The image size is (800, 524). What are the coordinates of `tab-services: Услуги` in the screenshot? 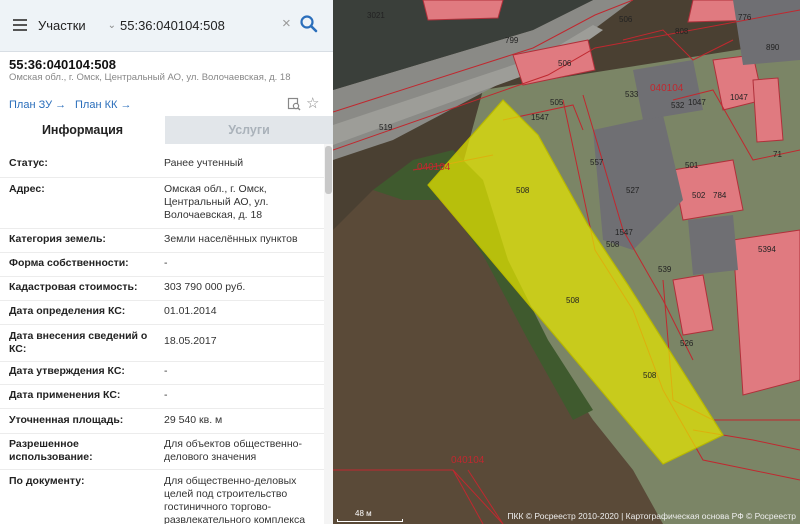 It's located at (249, 130).